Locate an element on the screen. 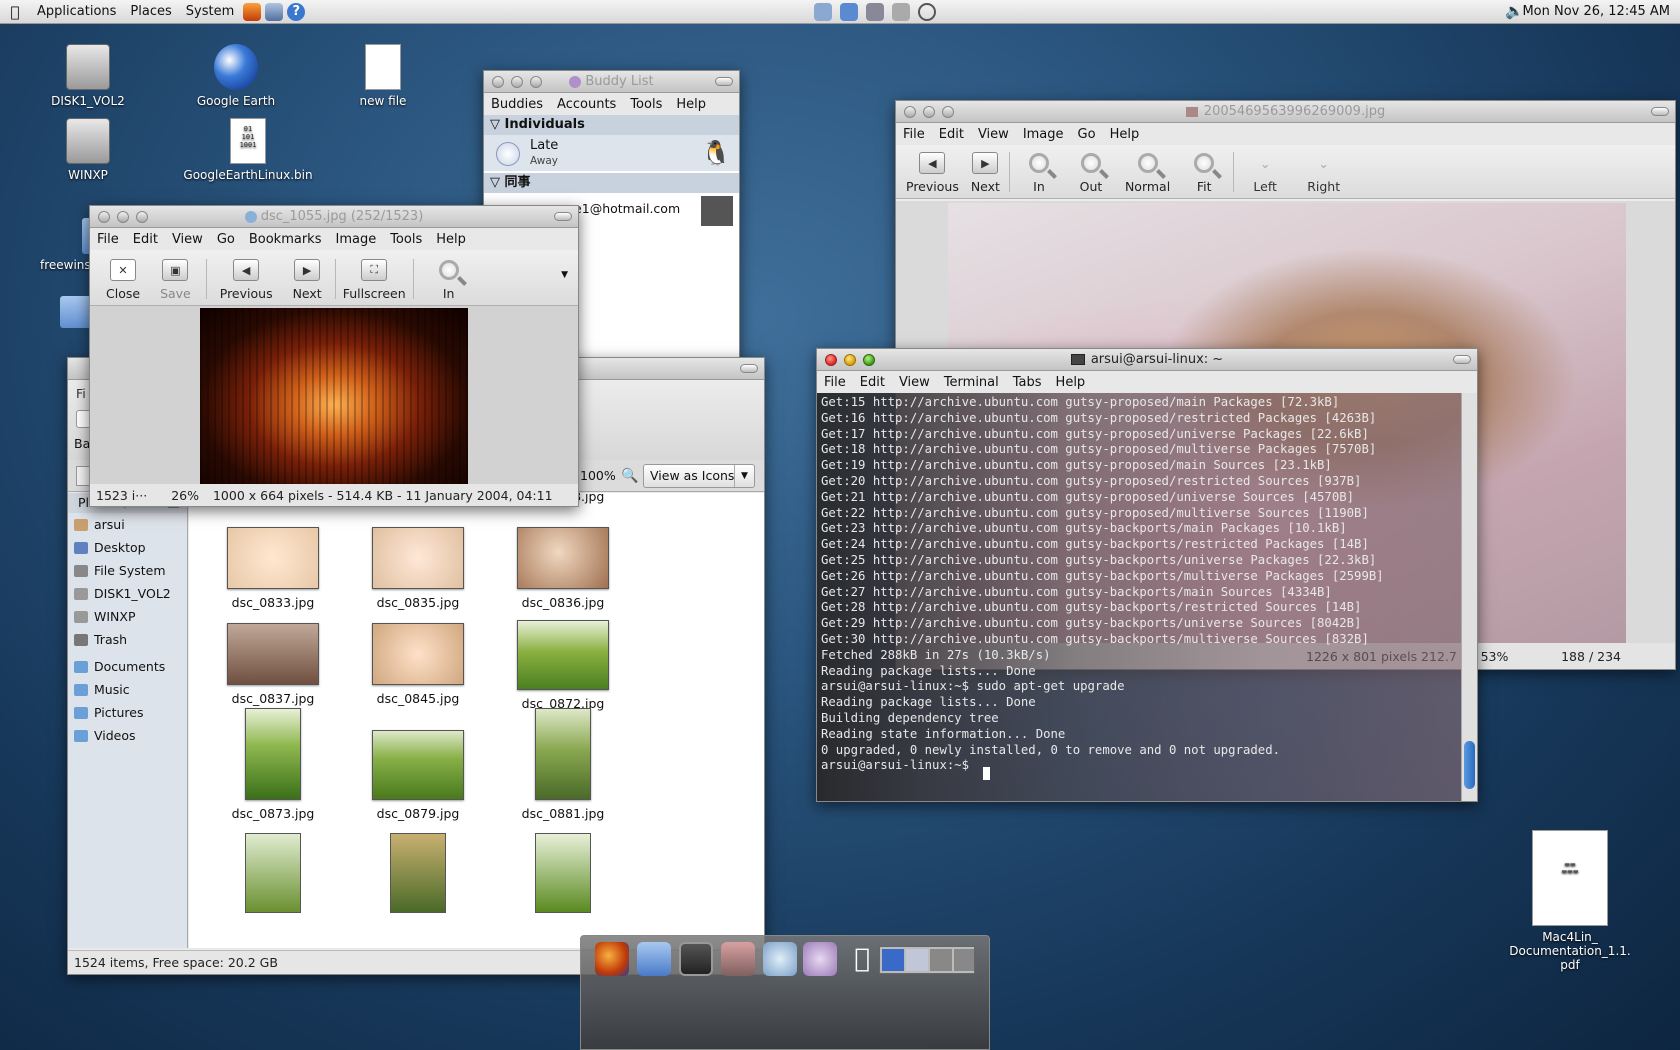 This screenshot has width=1680, height=1050. system-menu: System is located at coordinates (210, 12).